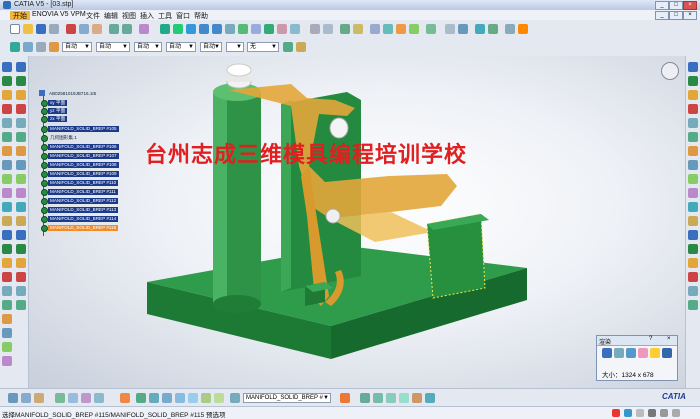 The image size is (700, 419). I want to click on minimize-button: _, so click(662, 5).